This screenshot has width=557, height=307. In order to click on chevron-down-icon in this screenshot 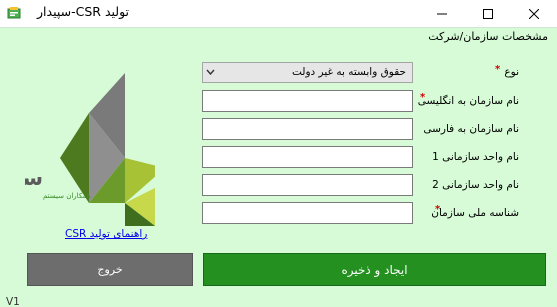, I will do `click(210, 72)`.